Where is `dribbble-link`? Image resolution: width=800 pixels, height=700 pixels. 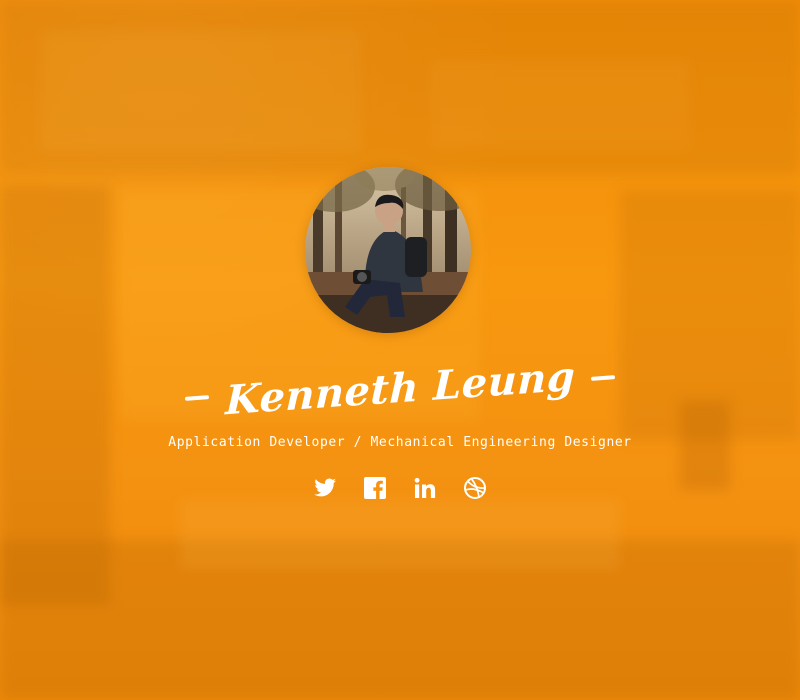
dribbble-link is located at coordinates (475, 488).